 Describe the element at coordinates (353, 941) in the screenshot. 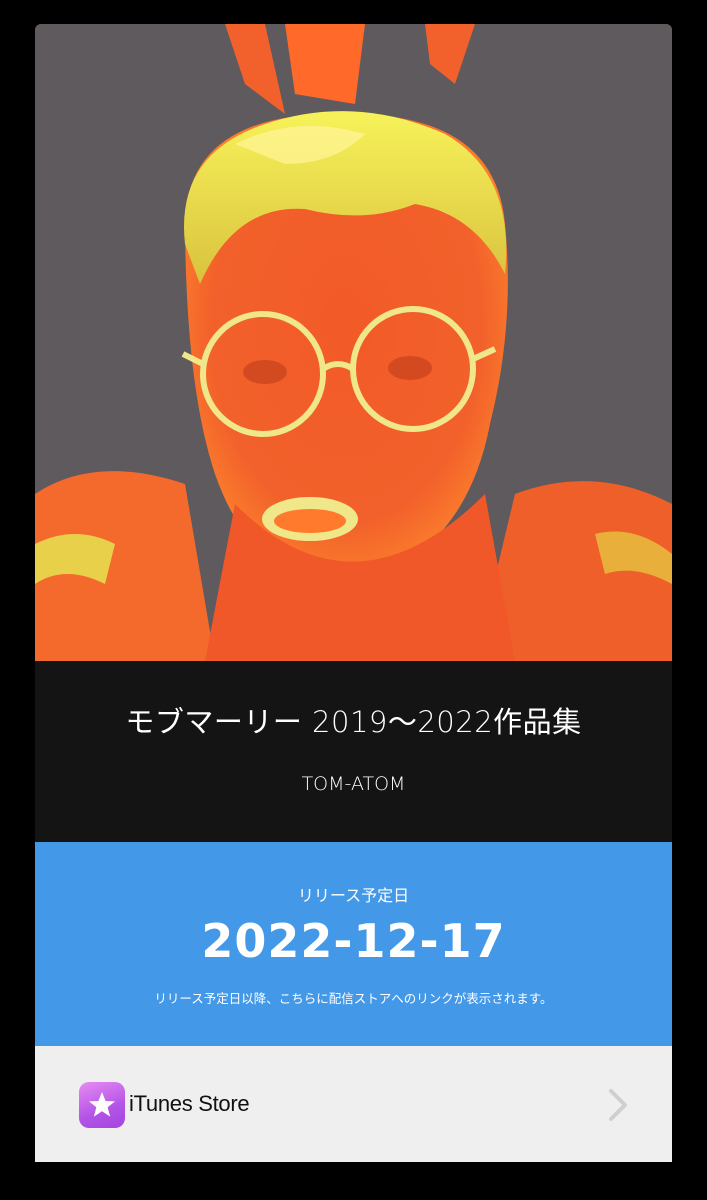

I see `release-date-value: 2022-12-17` at that location.